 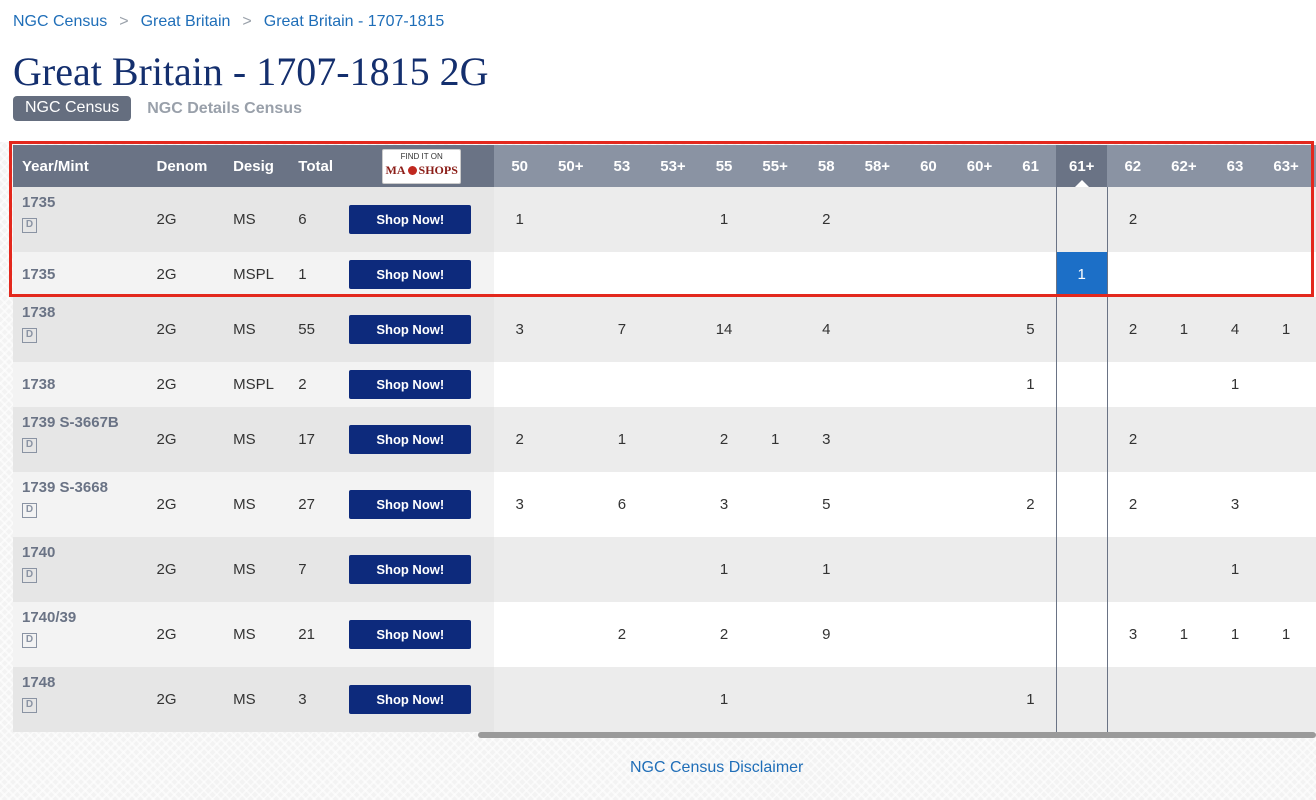 What do you see at coordinates (716, 768) in the screenshot?
I see `ngc-census-disclaimer-link: NGC Census Disclaimer` at bounding box center [716, 768].